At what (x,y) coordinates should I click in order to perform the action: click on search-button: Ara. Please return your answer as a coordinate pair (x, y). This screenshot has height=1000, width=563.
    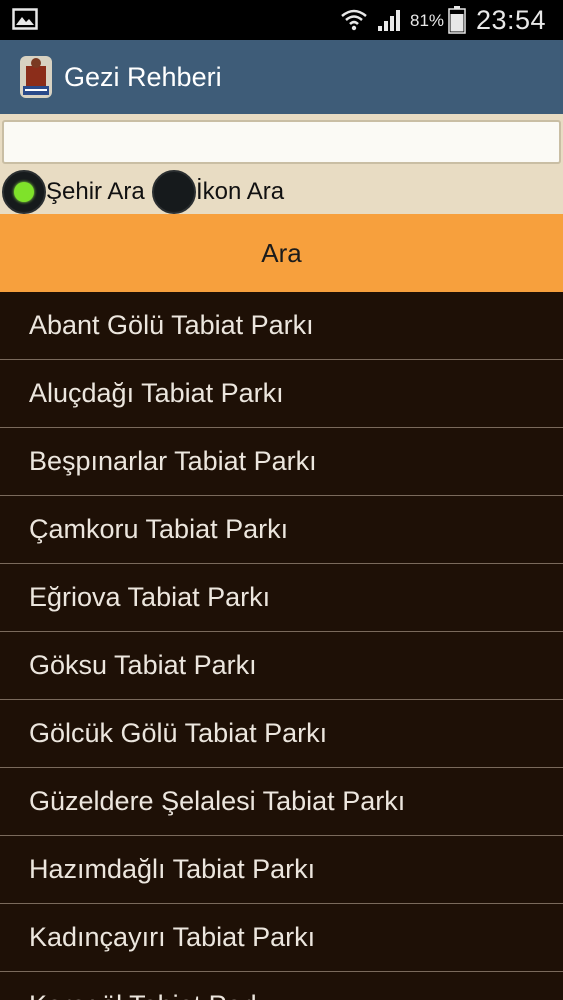
    Looking at the image, I should click on (281, 253).